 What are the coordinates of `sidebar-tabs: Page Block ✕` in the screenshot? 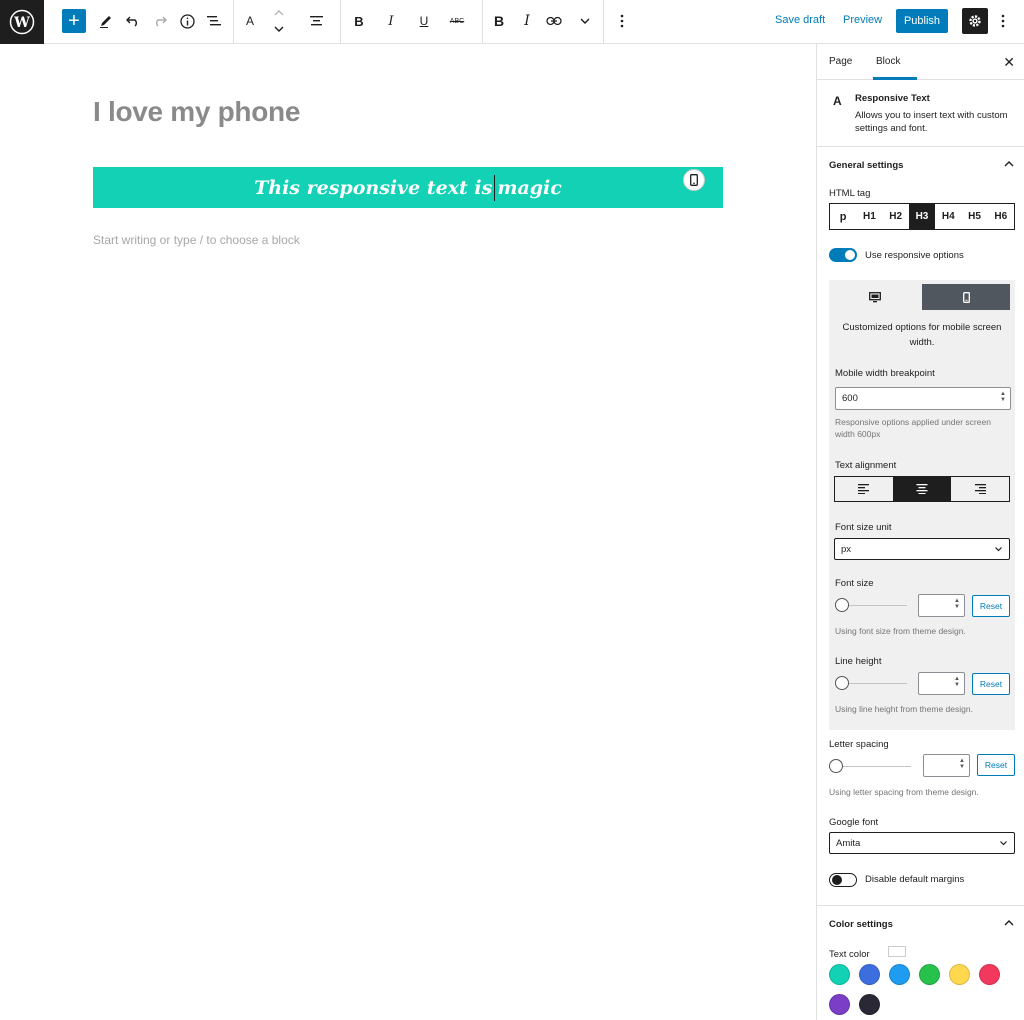 It's located at (920, 62).